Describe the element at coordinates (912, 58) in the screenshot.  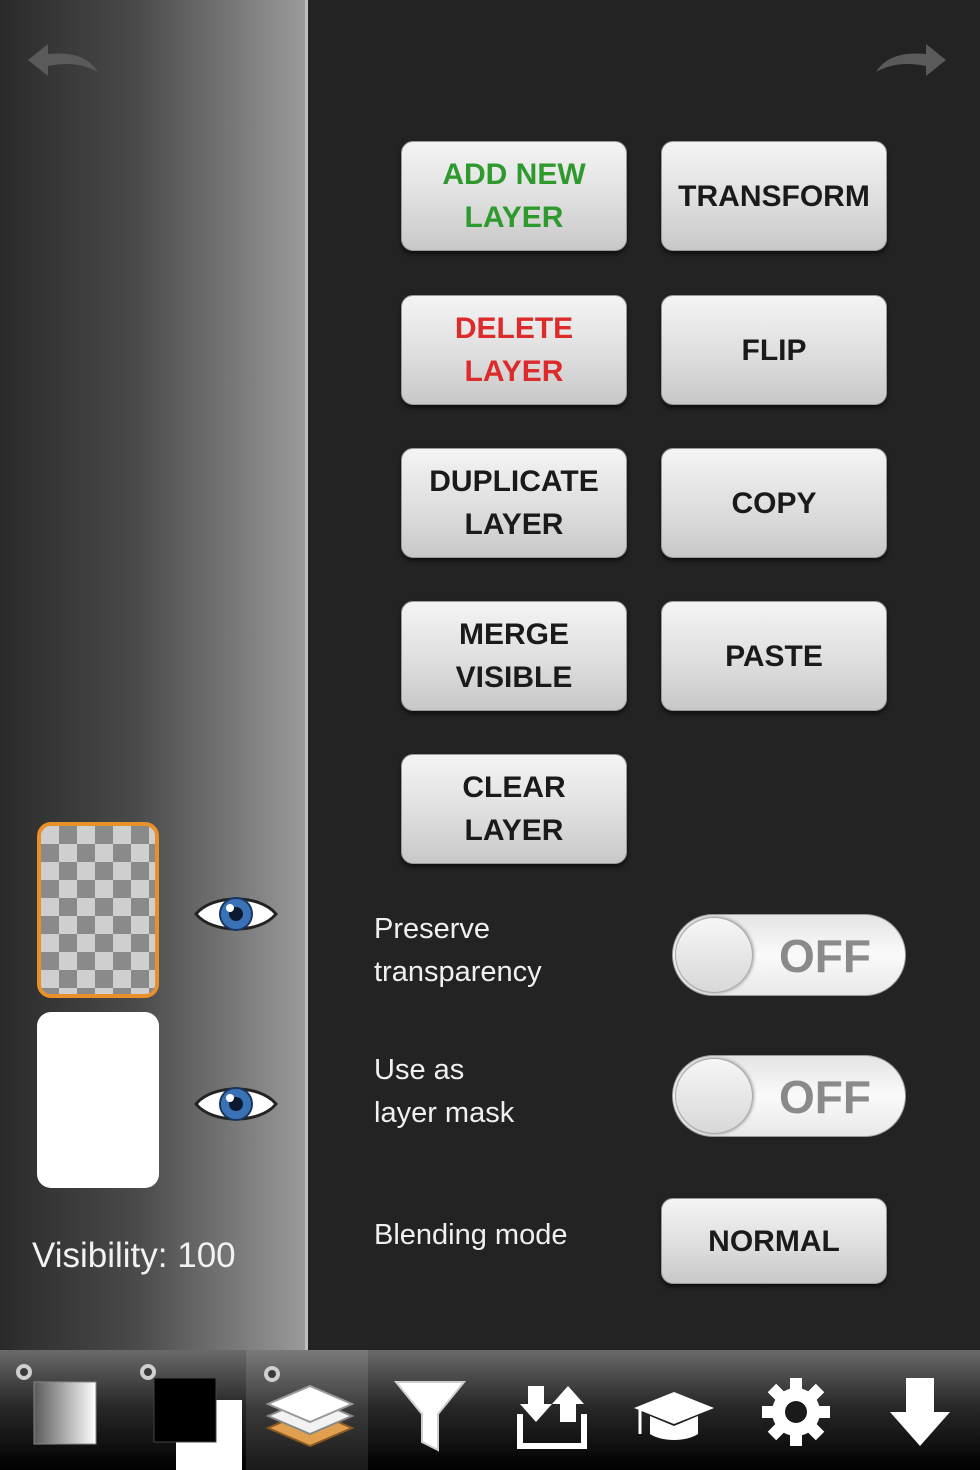
I see `redo-arrow-icon` at that location.